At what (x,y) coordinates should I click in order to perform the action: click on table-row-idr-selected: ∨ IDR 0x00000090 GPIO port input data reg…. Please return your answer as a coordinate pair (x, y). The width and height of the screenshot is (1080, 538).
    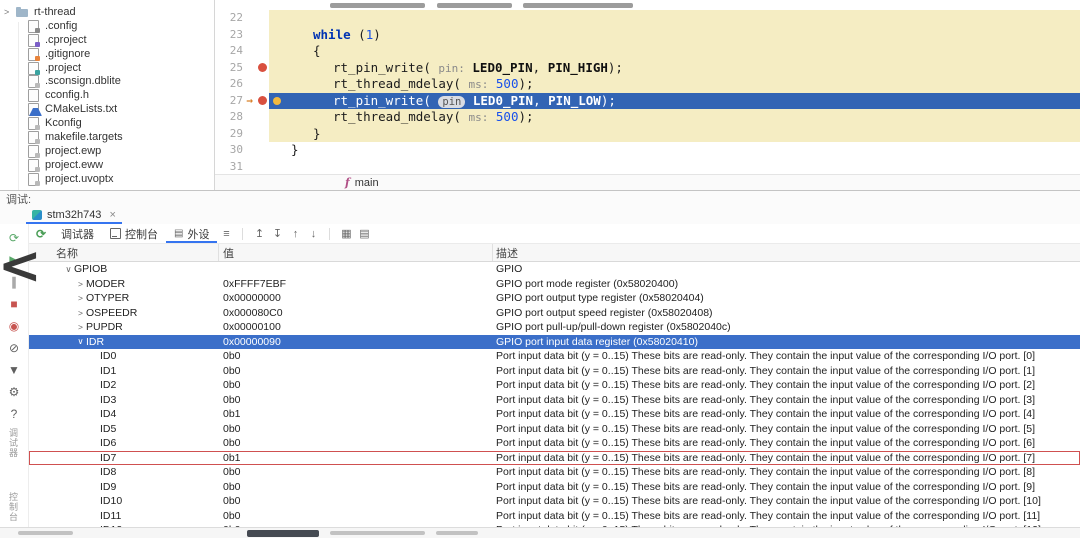
    Looking at the image, I should click on (554, 341).